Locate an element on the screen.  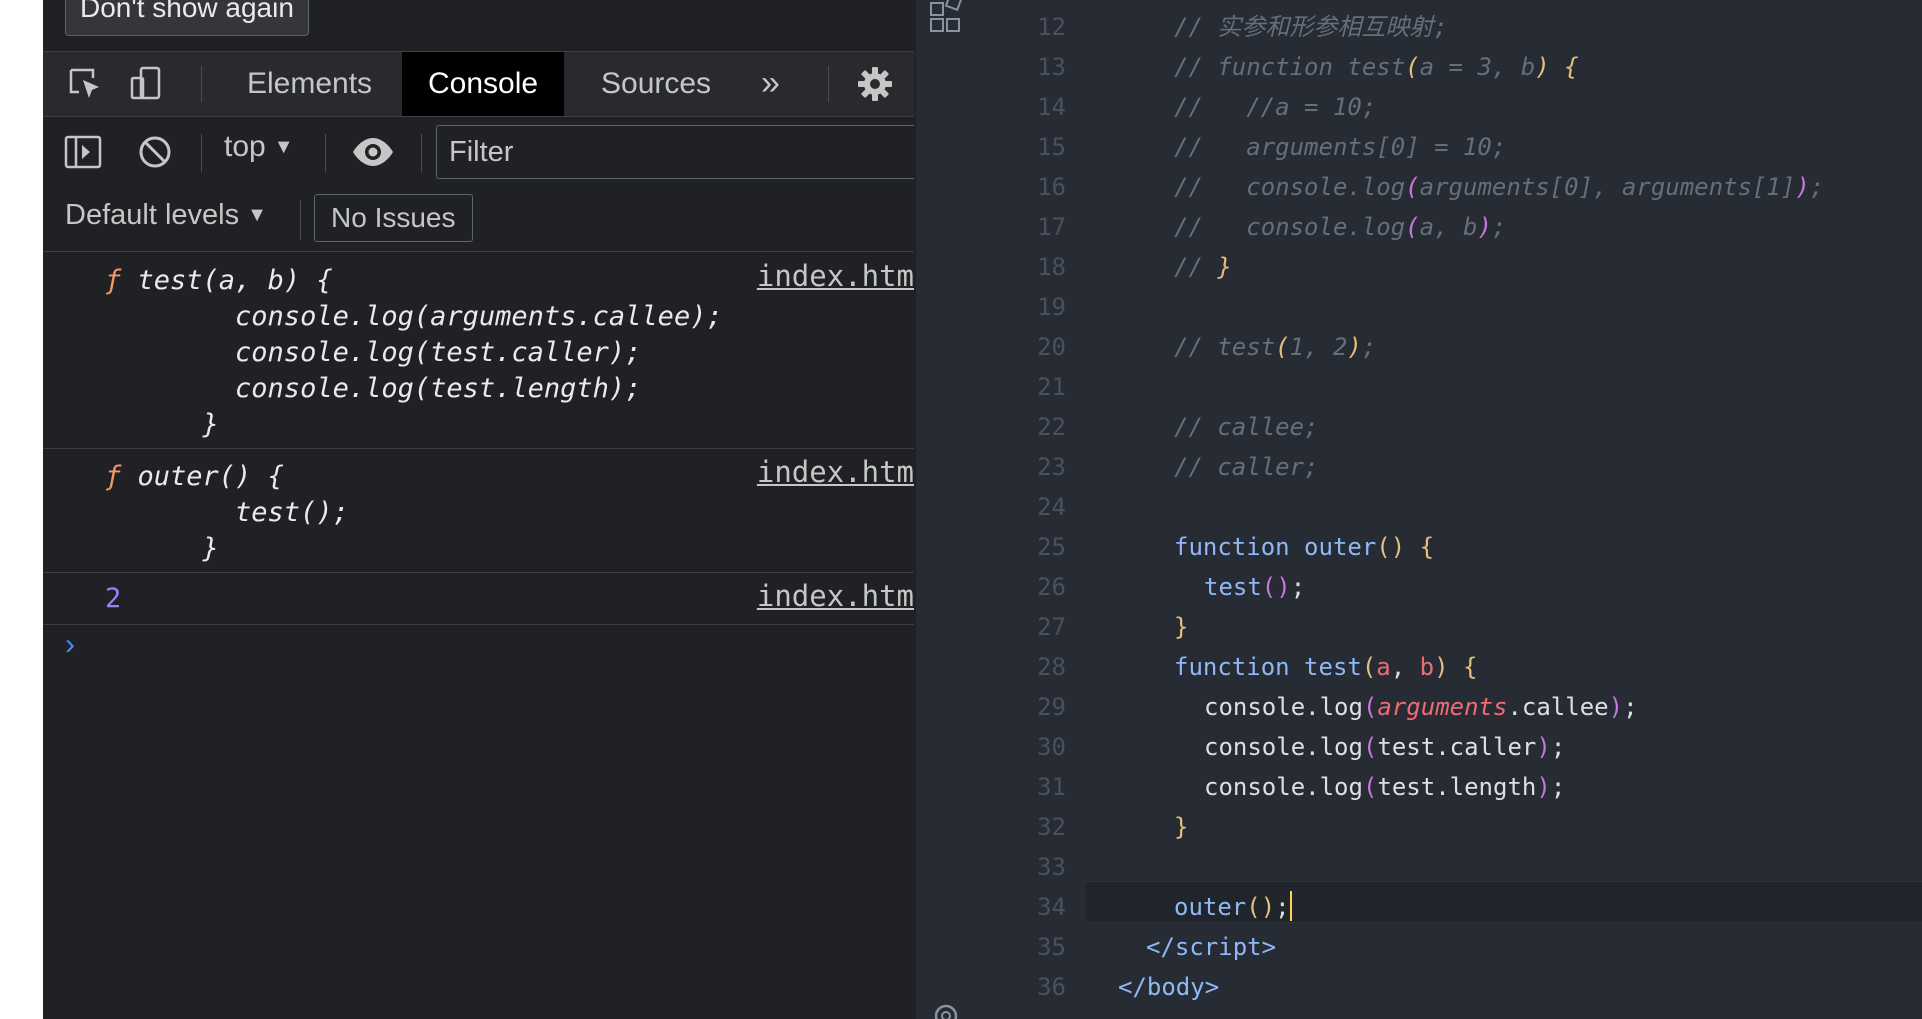
eye-icon is located at coordinates (372, 152).